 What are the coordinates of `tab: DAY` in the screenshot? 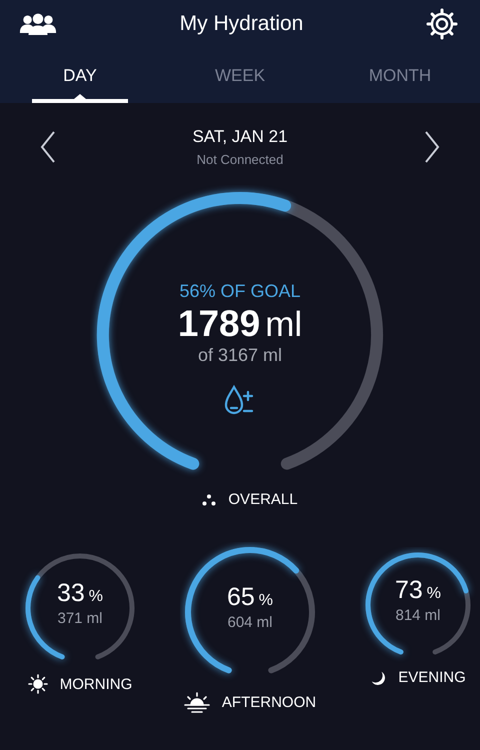 It's located at (80, 82).